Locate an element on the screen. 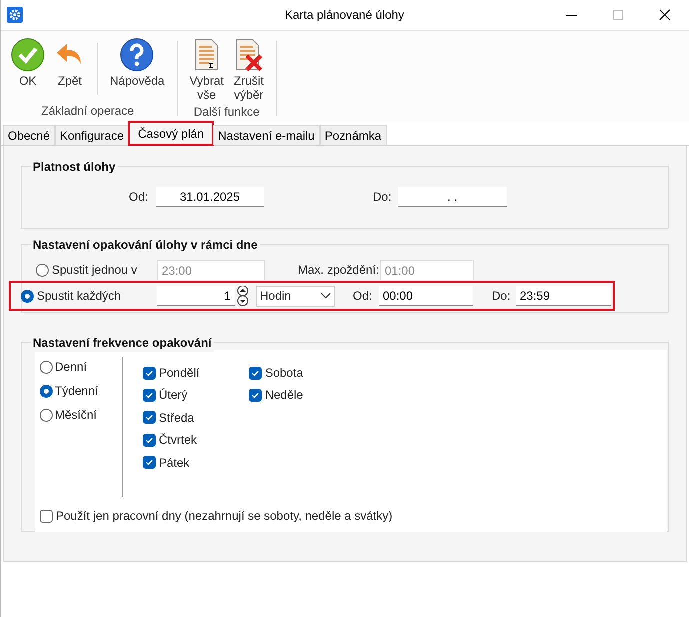 The height and width of the screenshot is (617, 689). checkbox-label: Sobota is located at coordinates (284, 373).